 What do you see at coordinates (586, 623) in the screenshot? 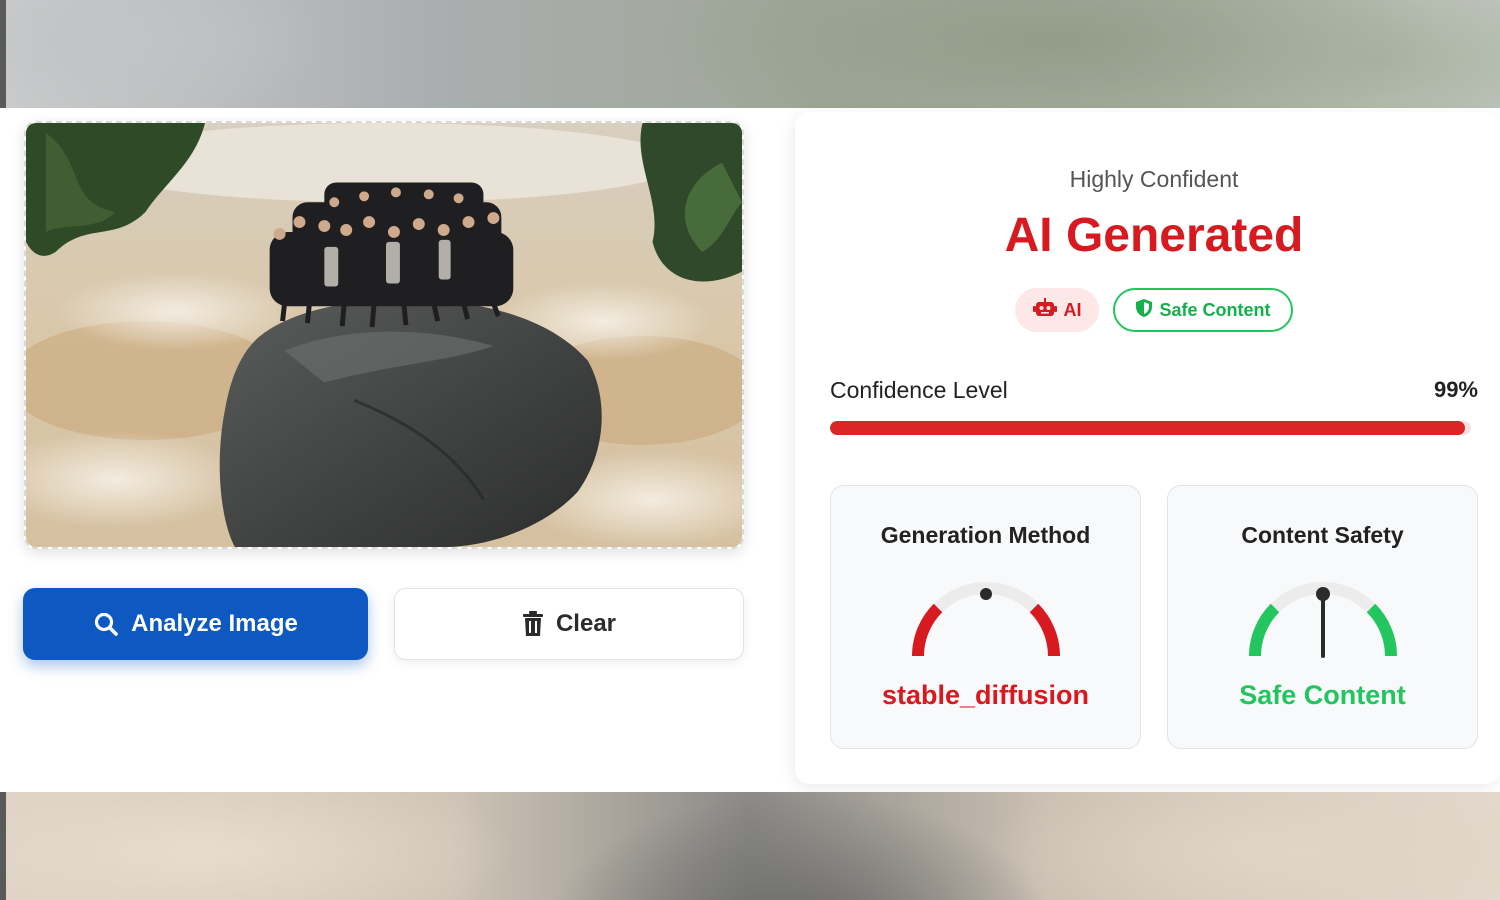
I see `clear-button-label: Clear` at bounding box center [586, 623].